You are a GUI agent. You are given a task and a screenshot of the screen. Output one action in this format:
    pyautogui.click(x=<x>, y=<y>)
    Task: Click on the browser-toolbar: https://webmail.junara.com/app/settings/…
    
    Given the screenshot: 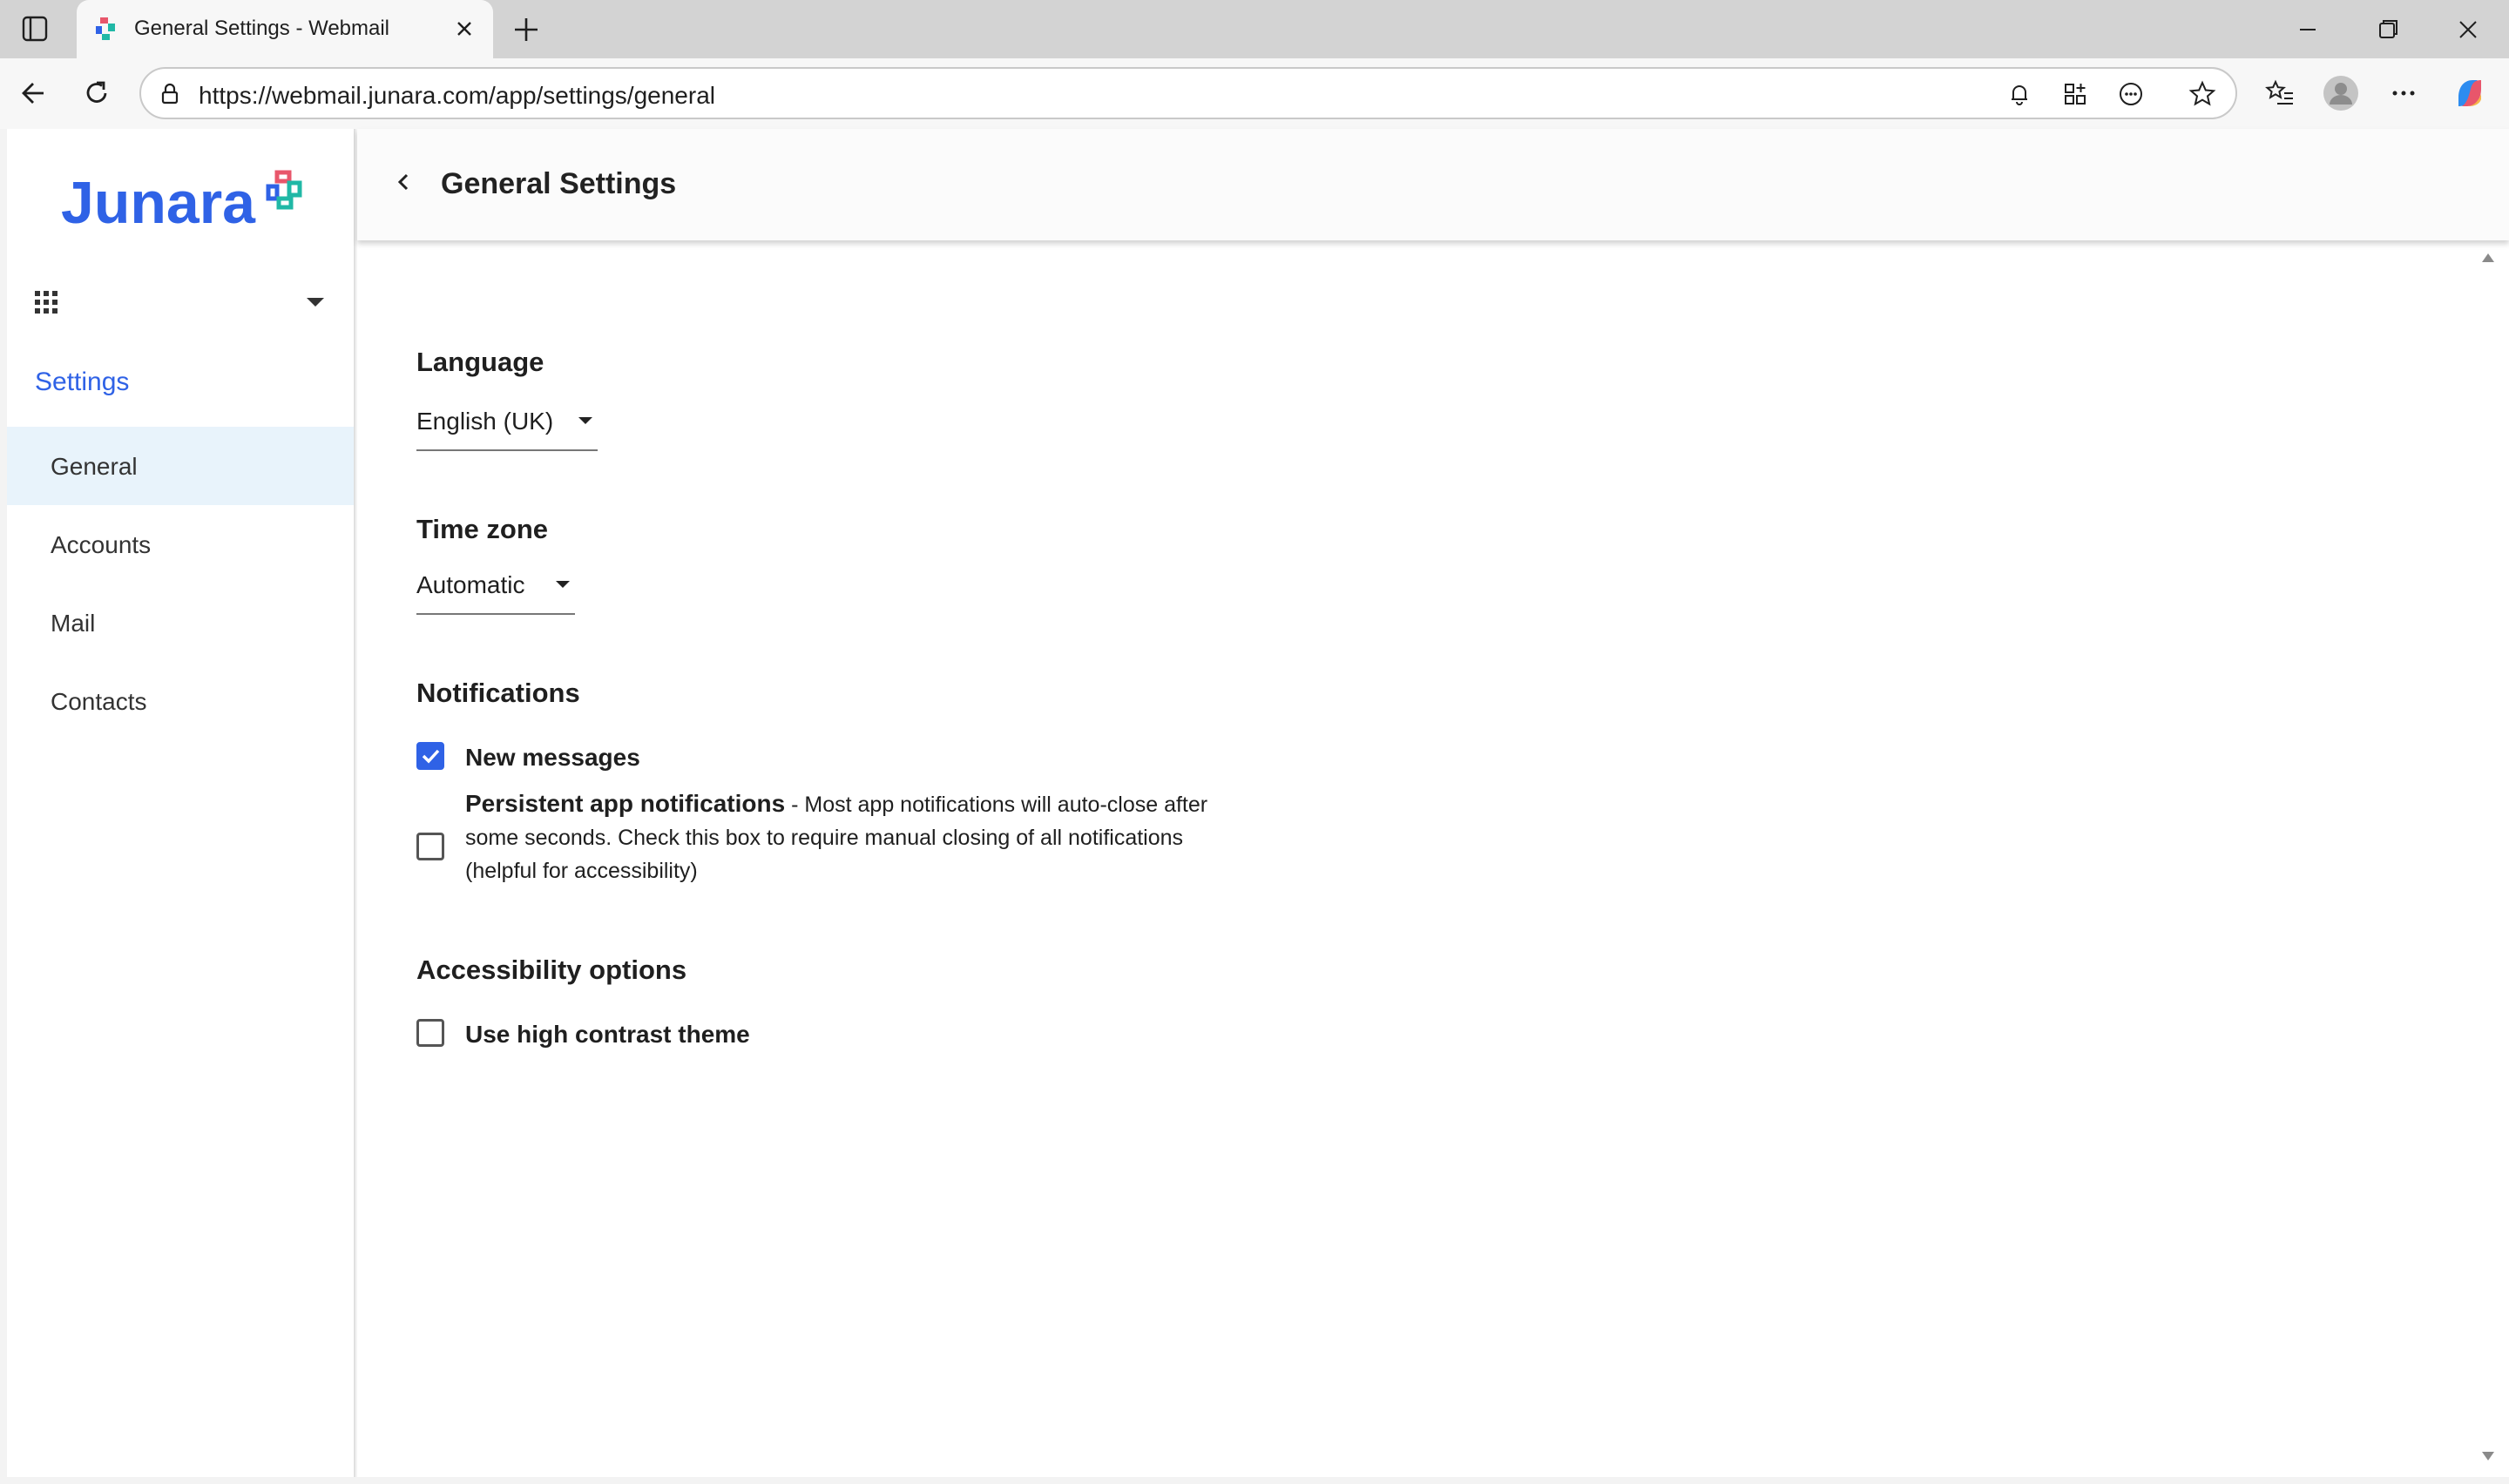 What is the action you would take?
    pyautogui.click(x=1254, y=93)
    